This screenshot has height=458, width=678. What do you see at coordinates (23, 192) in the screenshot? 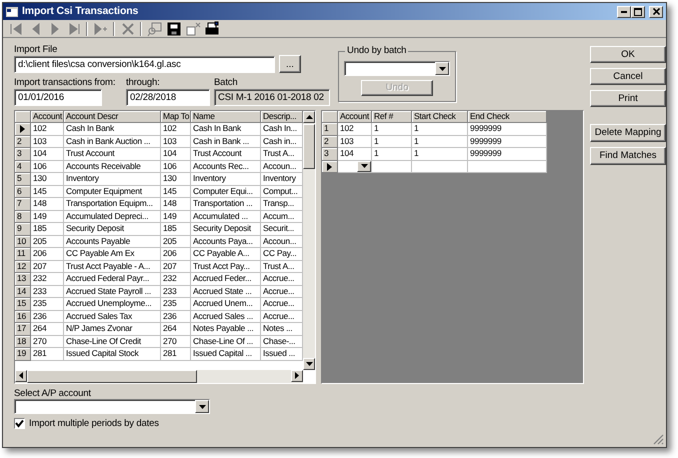
I see `row-header: 6` at bounding box center [23, 192].